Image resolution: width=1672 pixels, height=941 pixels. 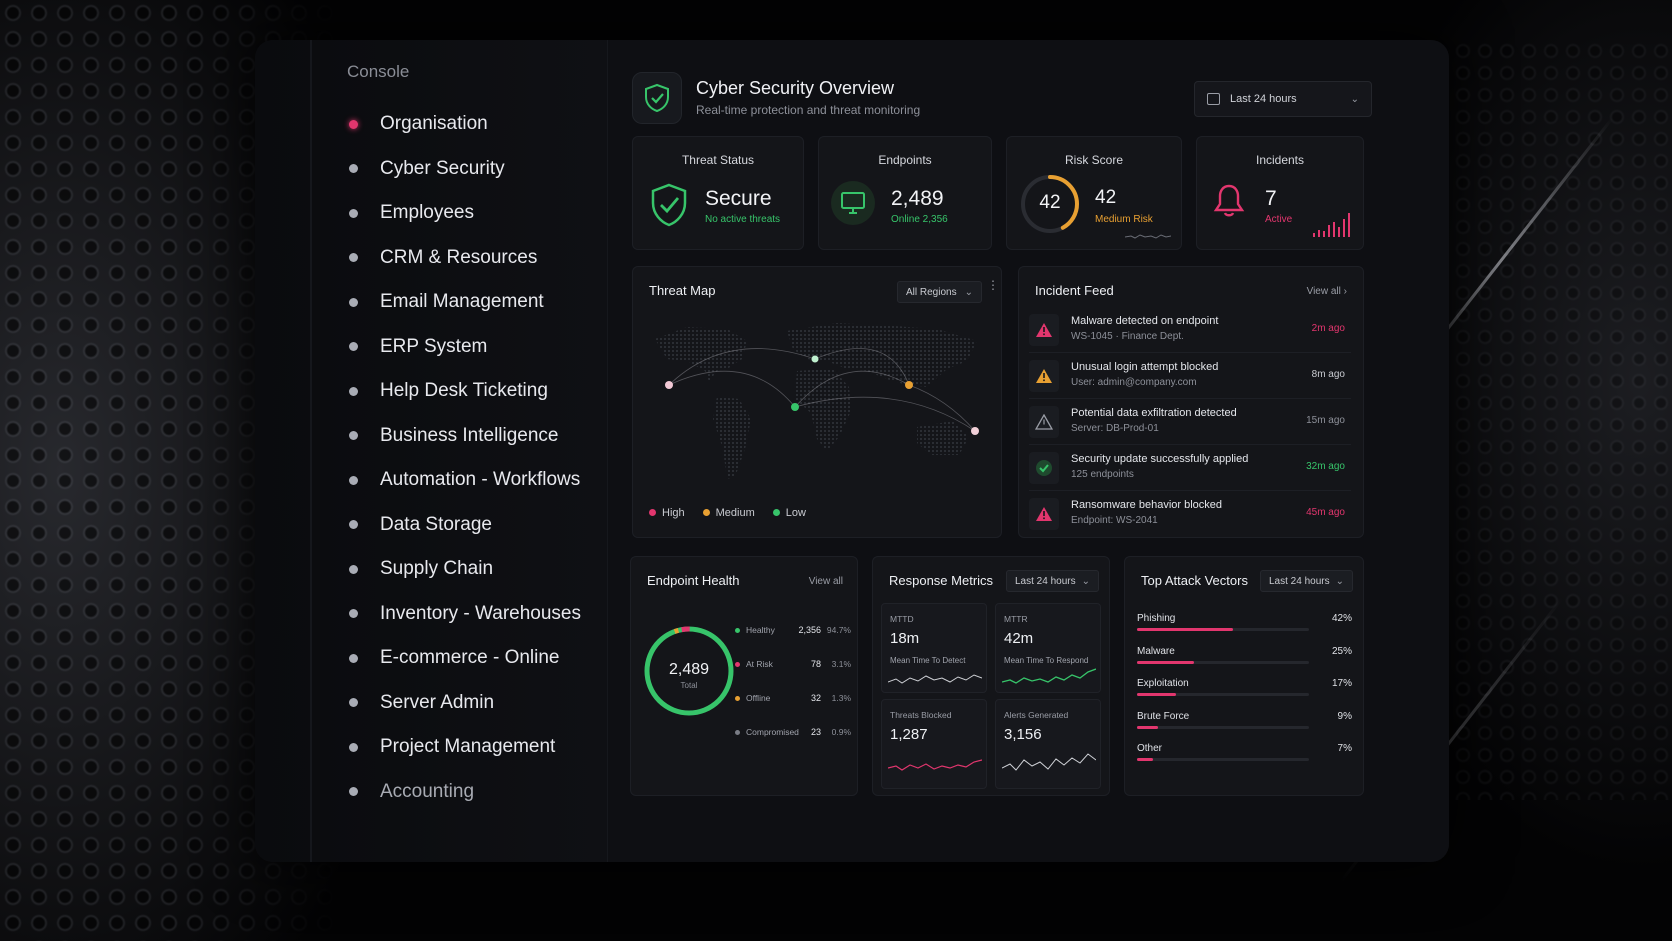 What do you see at coordinates (1074, 290) in the screenshot?
I see `panel-title: Incident Feed` at bounding box center [1074, 290].